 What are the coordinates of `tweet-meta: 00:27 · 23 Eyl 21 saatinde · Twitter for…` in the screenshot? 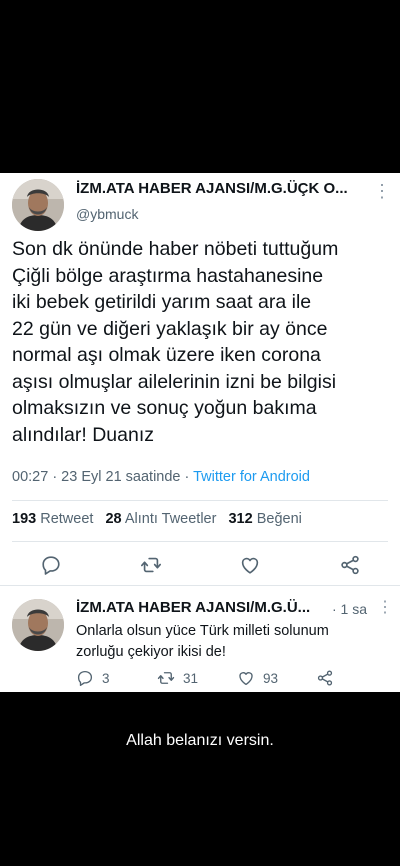 It's located at (161, 477).